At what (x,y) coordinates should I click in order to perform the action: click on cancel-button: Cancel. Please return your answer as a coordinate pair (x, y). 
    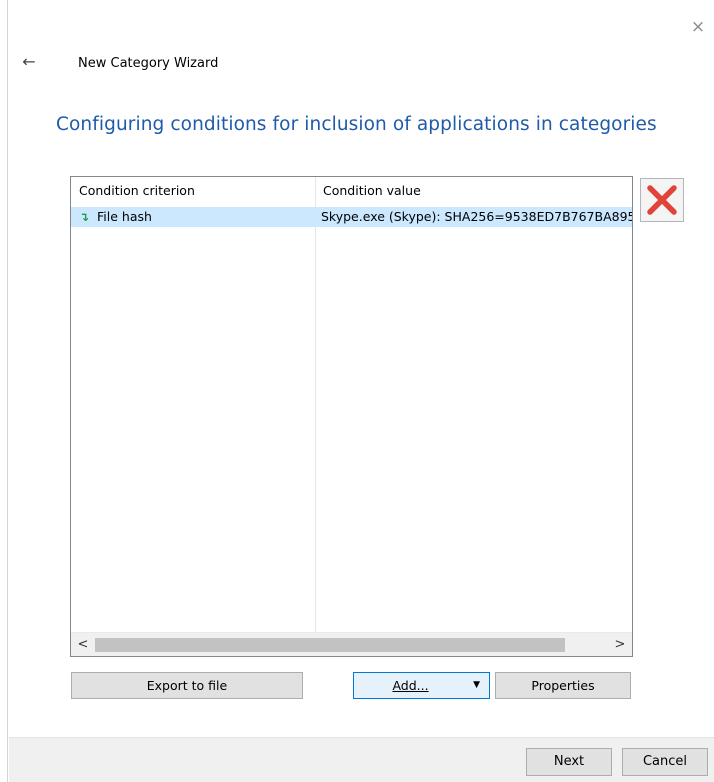
    Looking at the image, I should click on (665, 762).